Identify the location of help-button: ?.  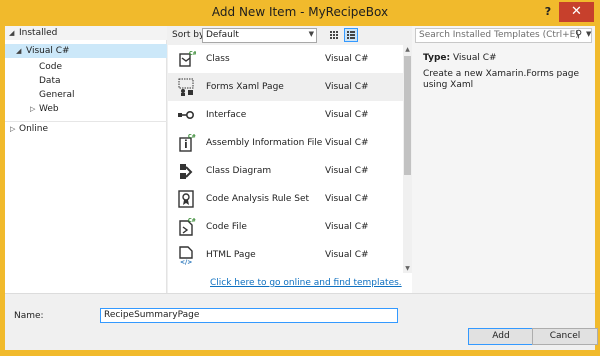
(548, 12).